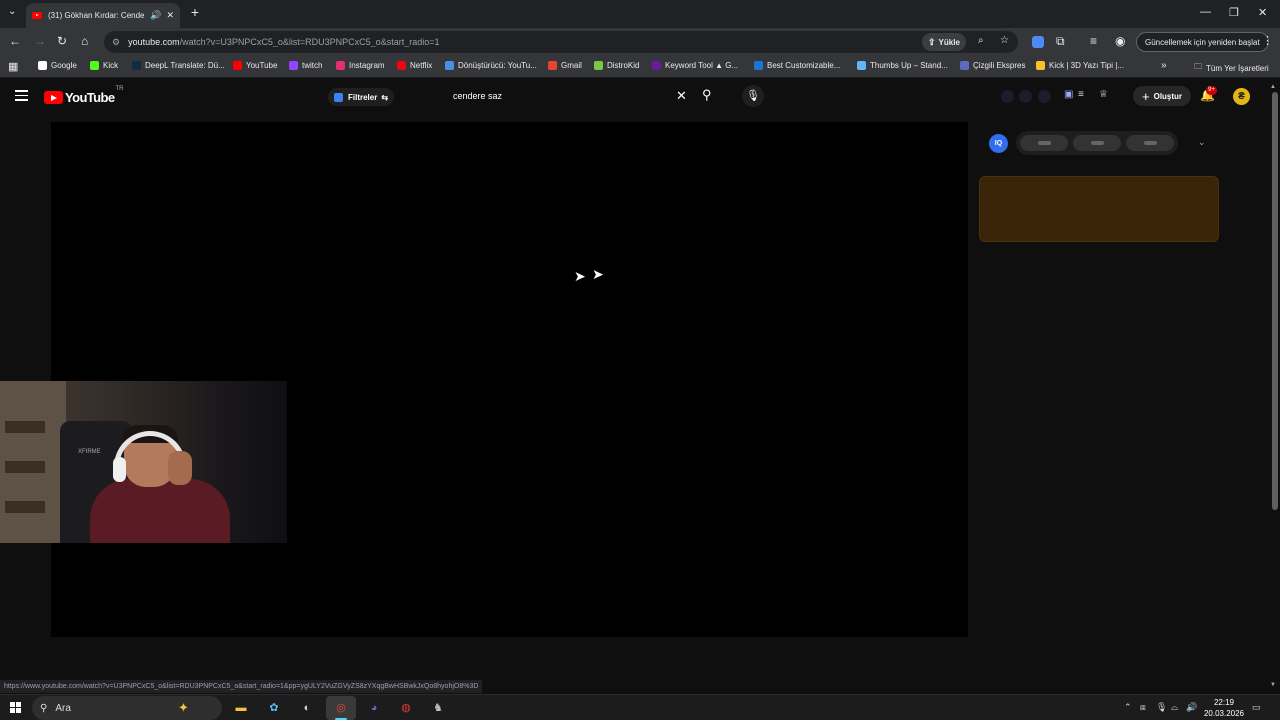 This screenshot has height=720, width=1280. Describe the element at coordinates (1202, 42) in the screenshot. I see `restart-to-update-button: Güncellemek için yeniden başlat` at that location.